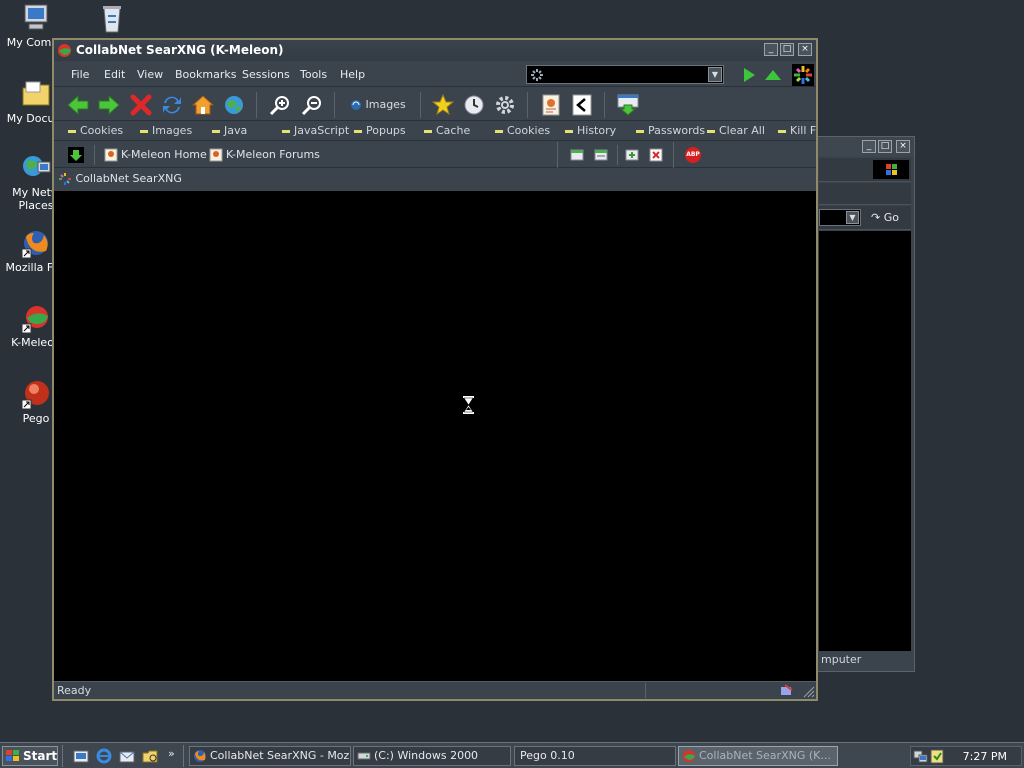 This screenshot has height=768, width=1024. What do you see at coordinates (582, 105) in the screenshot?
I see `view-source-icon` at bounding box center [582, 105].